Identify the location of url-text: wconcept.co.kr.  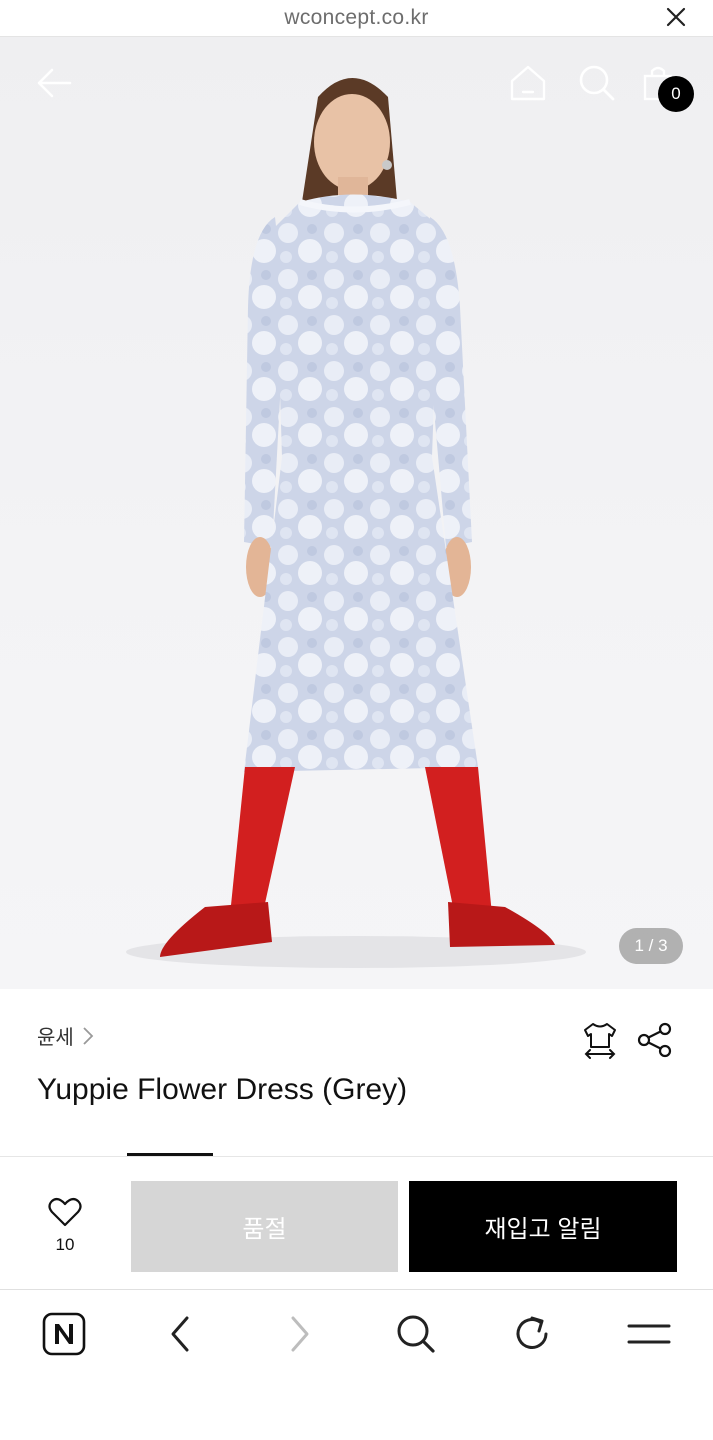
(356, 18).